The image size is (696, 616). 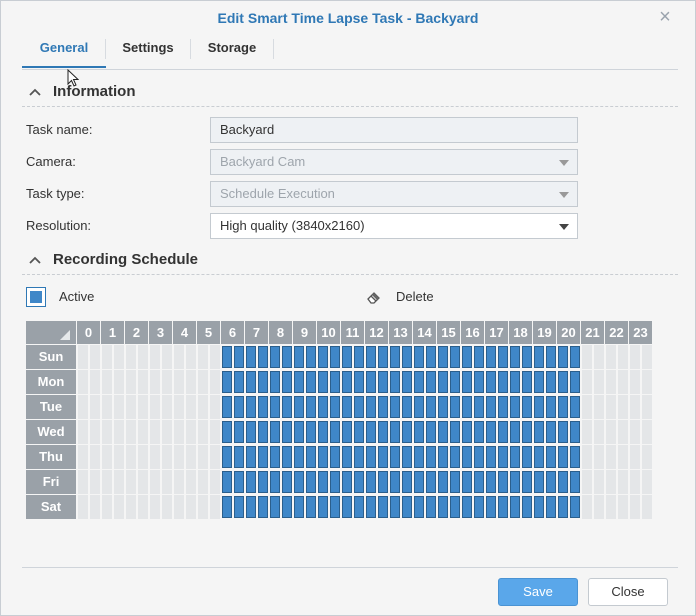 What do you see at coordinates (256, 332) in the screenshot?
I see `hour-header: 7` at bounding box center [256, 332].